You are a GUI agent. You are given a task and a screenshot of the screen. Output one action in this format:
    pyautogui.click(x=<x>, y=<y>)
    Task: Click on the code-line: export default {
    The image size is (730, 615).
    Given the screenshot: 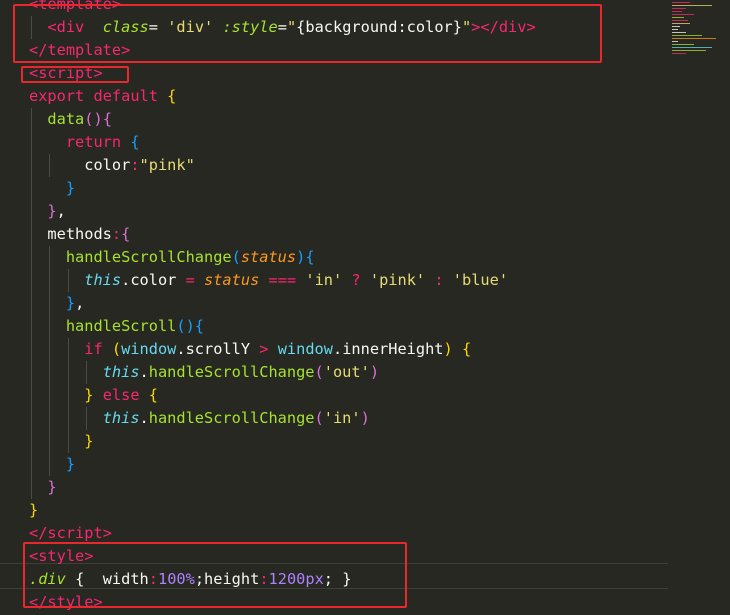 What is the action you would take?
    pyautogui.click(x=102, y=96)
    